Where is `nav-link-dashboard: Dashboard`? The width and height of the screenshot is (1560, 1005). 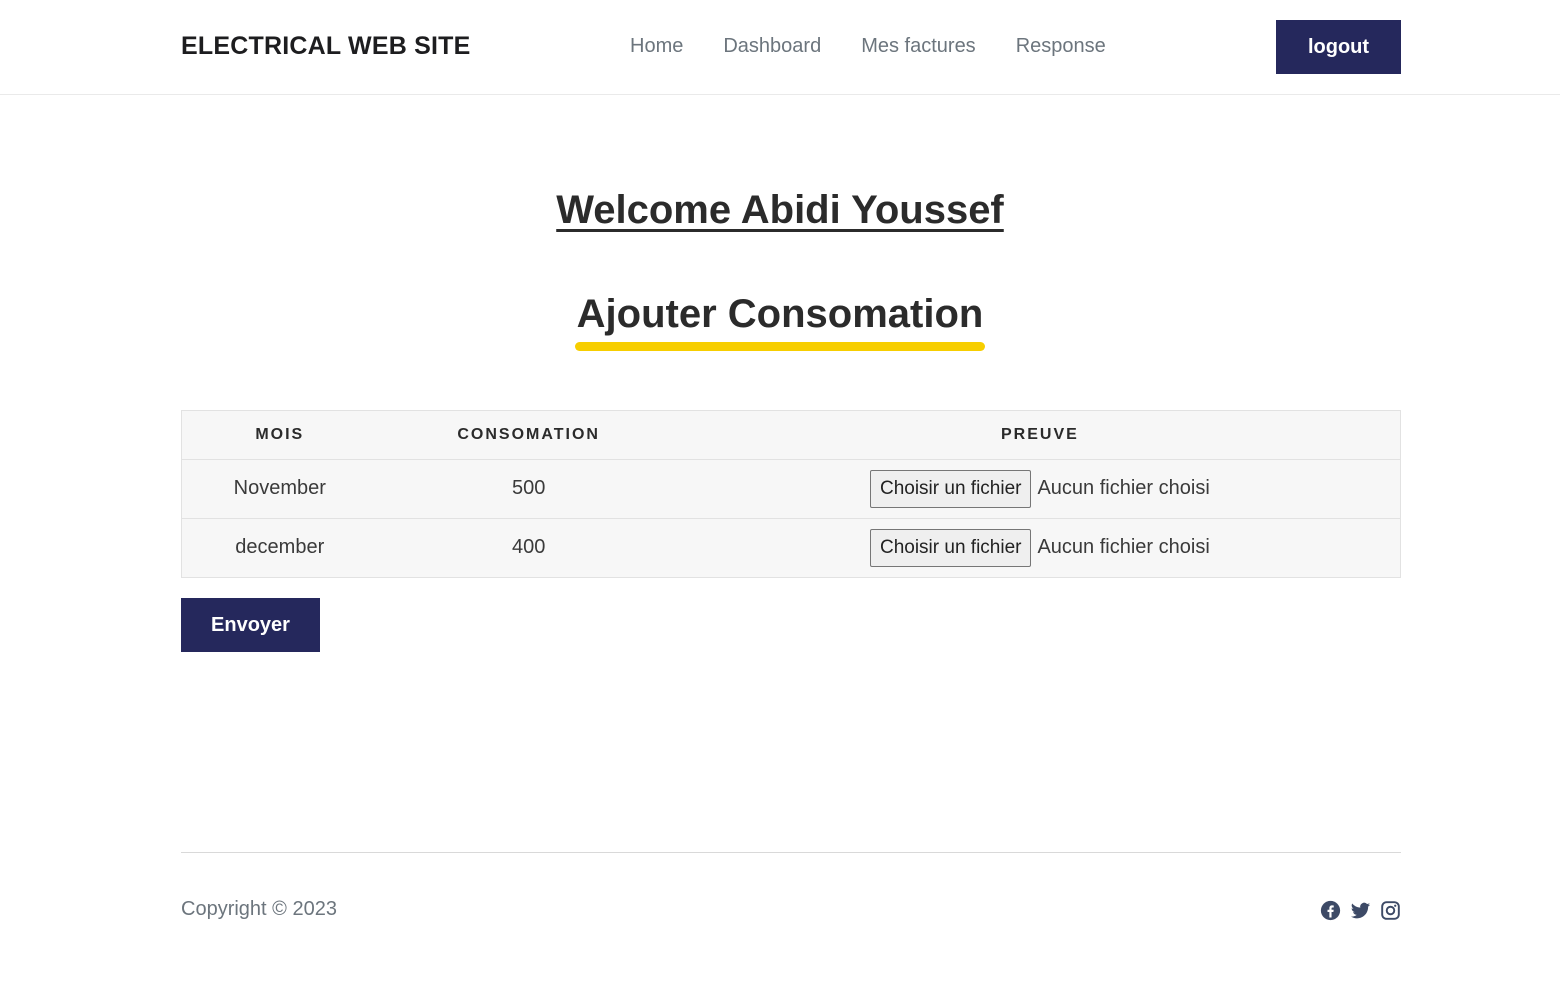
nav-link-dashboard: Dashboard is located at coordinates (772, 46).